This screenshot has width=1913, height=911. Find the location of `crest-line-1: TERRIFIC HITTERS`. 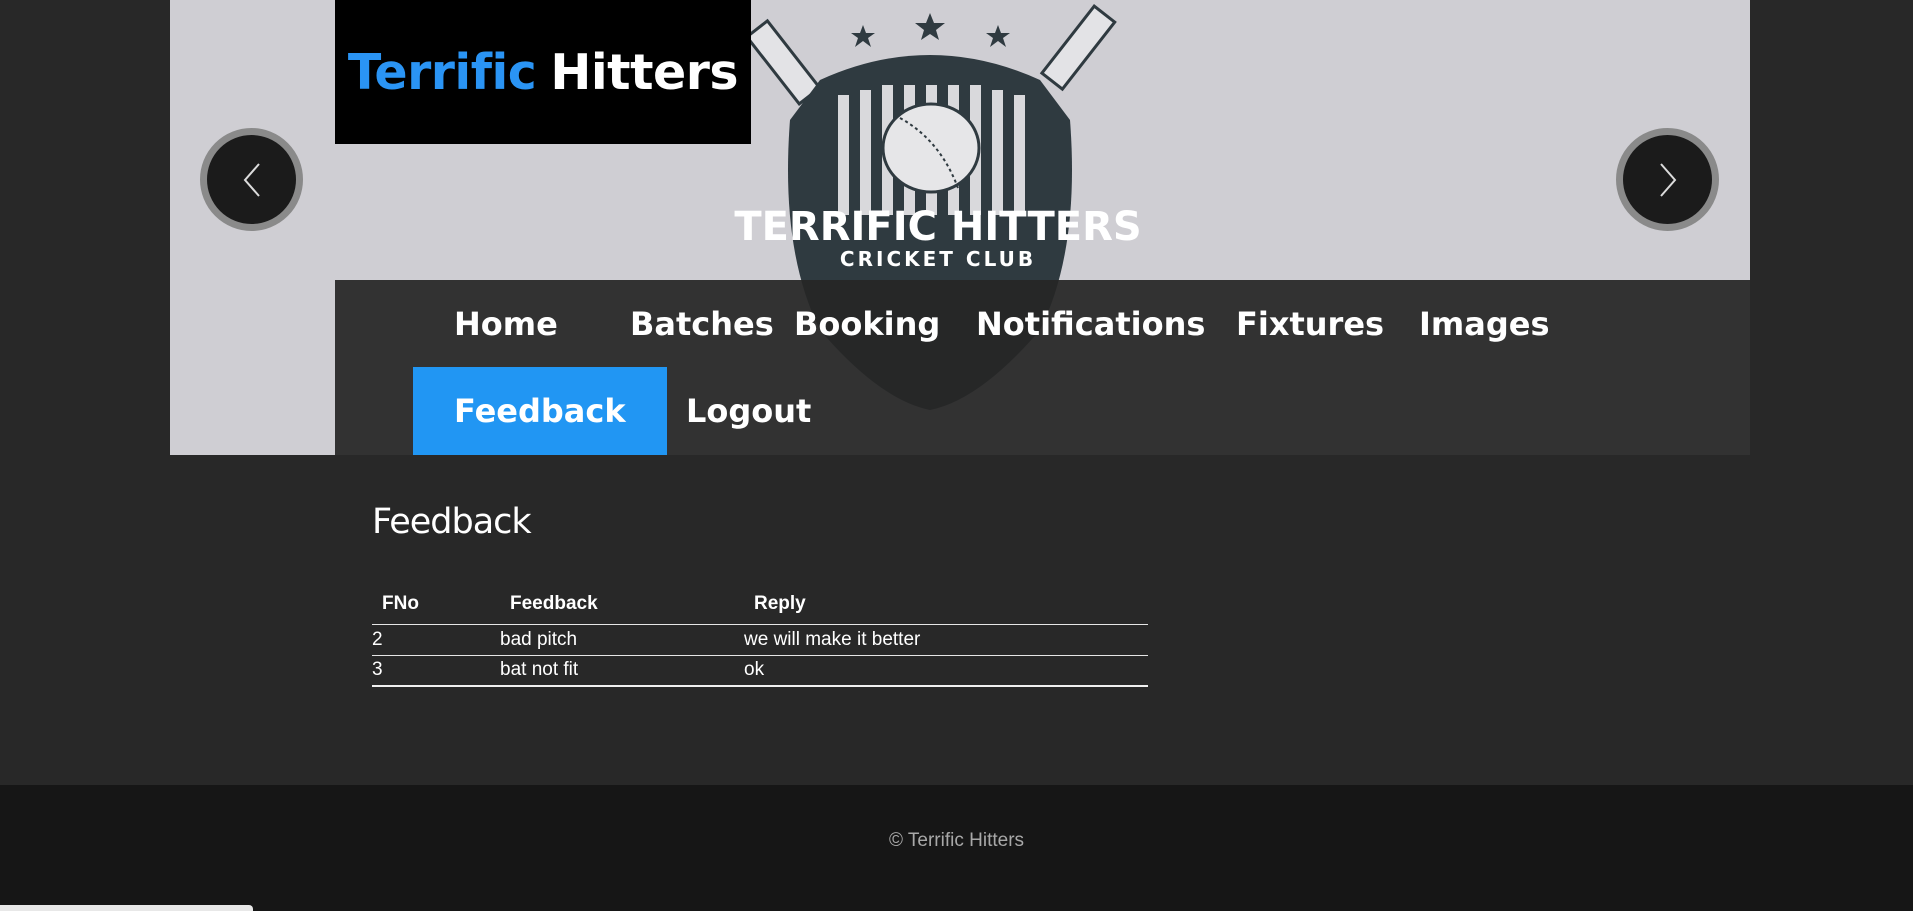

crest-line-1: TERRIFIC HITTERS is located at coordinates (937, 227).